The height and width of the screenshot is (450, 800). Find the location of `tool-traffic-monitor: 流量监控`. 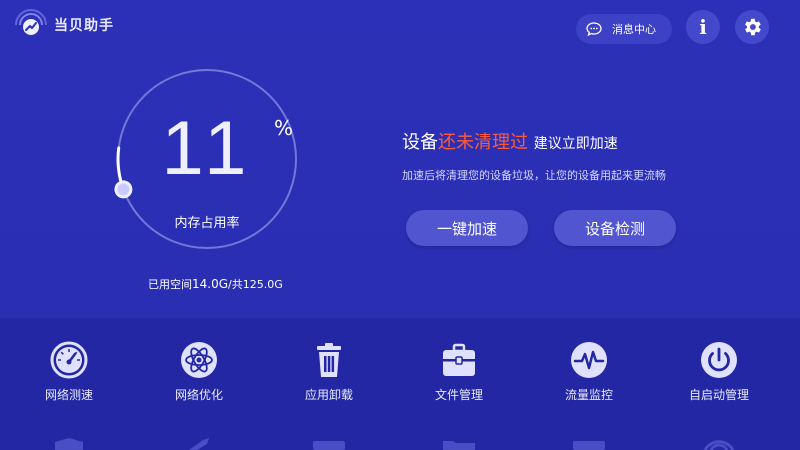

tool-traffic-monitor: 流量监控 is located at coordinates (589, 371).